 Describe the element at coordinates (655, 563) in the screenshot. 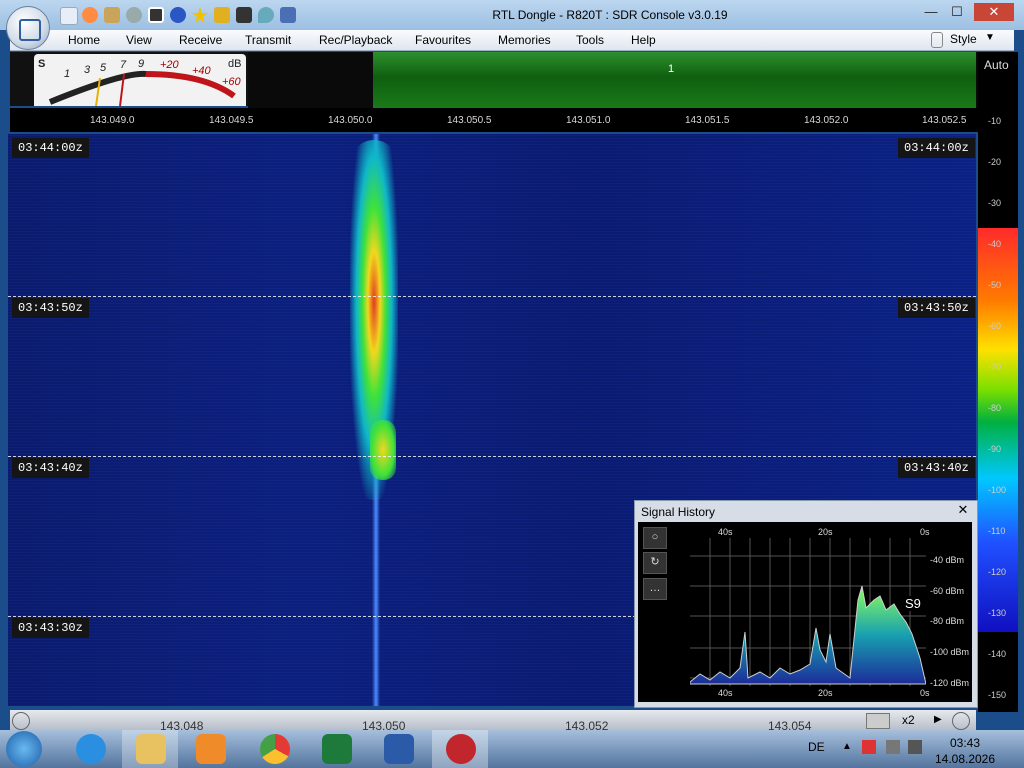

I see `history-reset-button: ↻` at that location.